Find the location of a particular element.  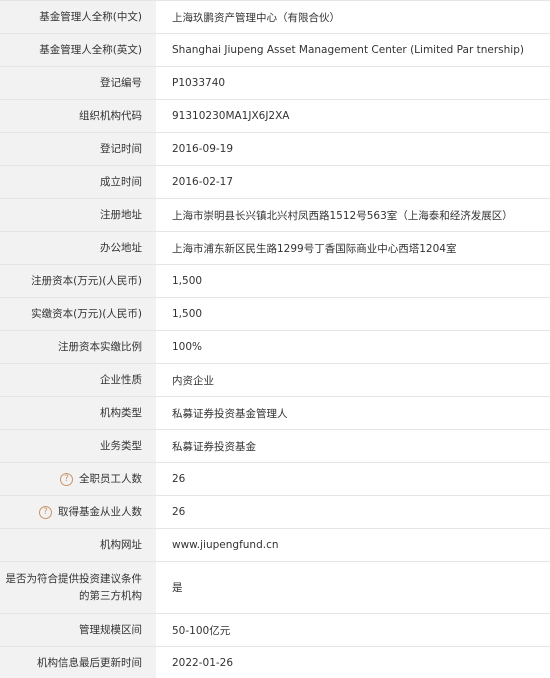

row-value: 私募证券投资基金管理人 is located at coordinates (230, 413).